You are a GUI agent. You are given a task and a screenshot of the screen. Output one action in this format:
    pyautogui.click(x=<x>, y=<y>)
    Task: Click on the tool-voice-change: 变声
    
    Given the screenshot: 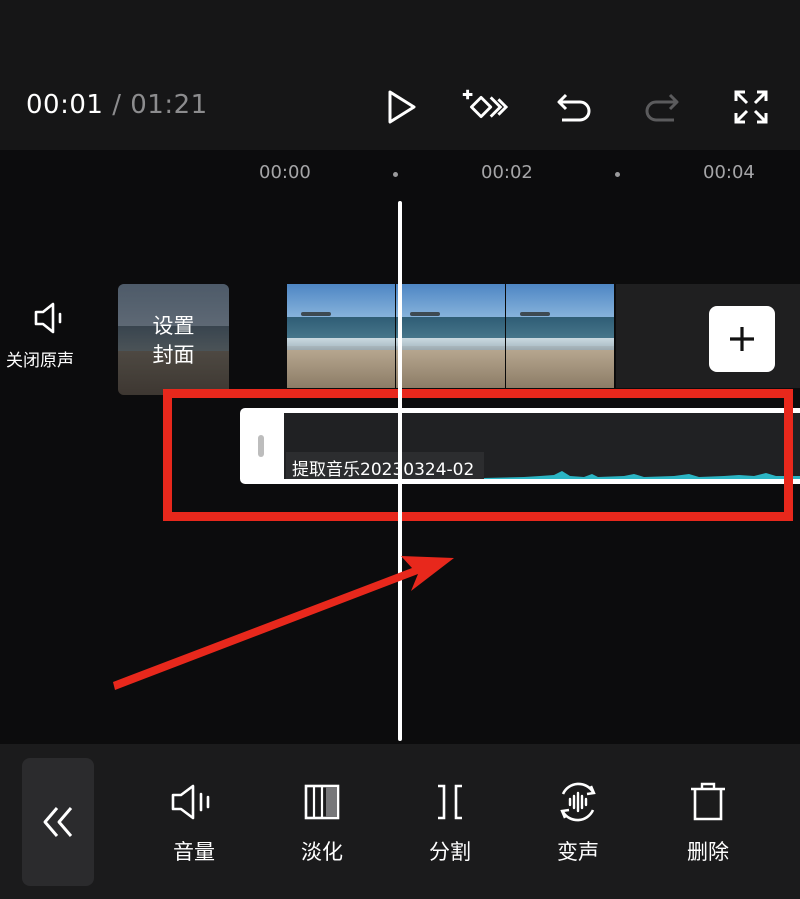 What is the action you would take?
    pyautogui.click(x=578, y=822)
    